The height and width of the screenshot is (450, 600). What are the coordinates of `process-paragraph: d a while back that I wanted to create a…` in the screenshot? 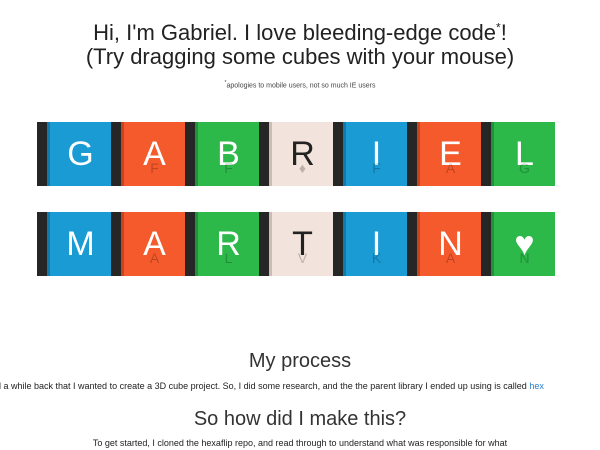 It's located at (298, 386).